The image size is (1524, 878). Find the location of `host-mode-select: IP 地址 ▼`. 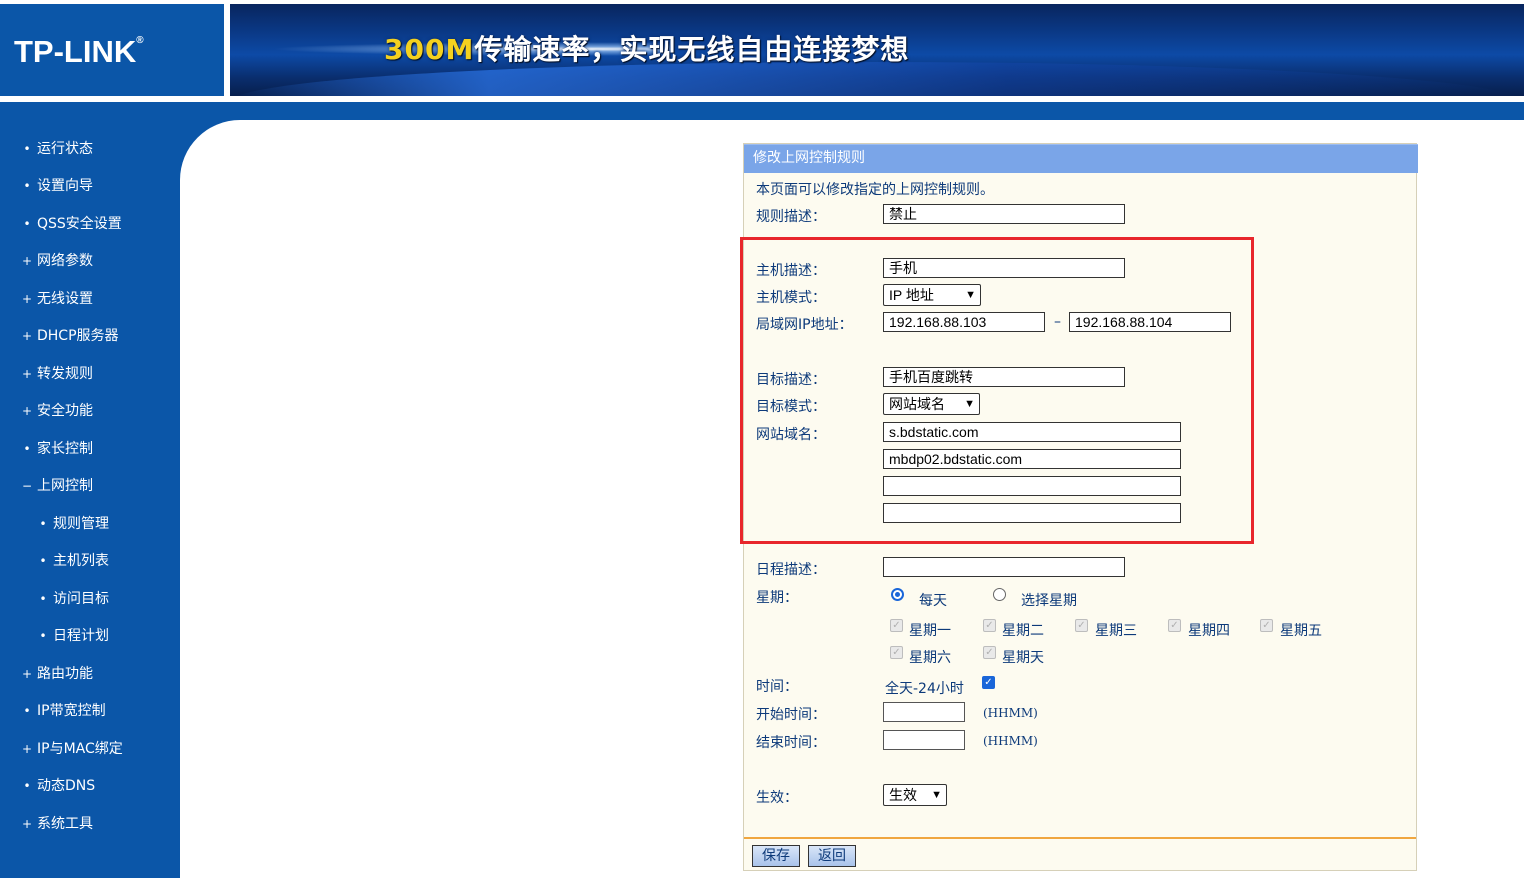

host-mode-select: IP 地址 ▼ is located at coordinates (932, 295).